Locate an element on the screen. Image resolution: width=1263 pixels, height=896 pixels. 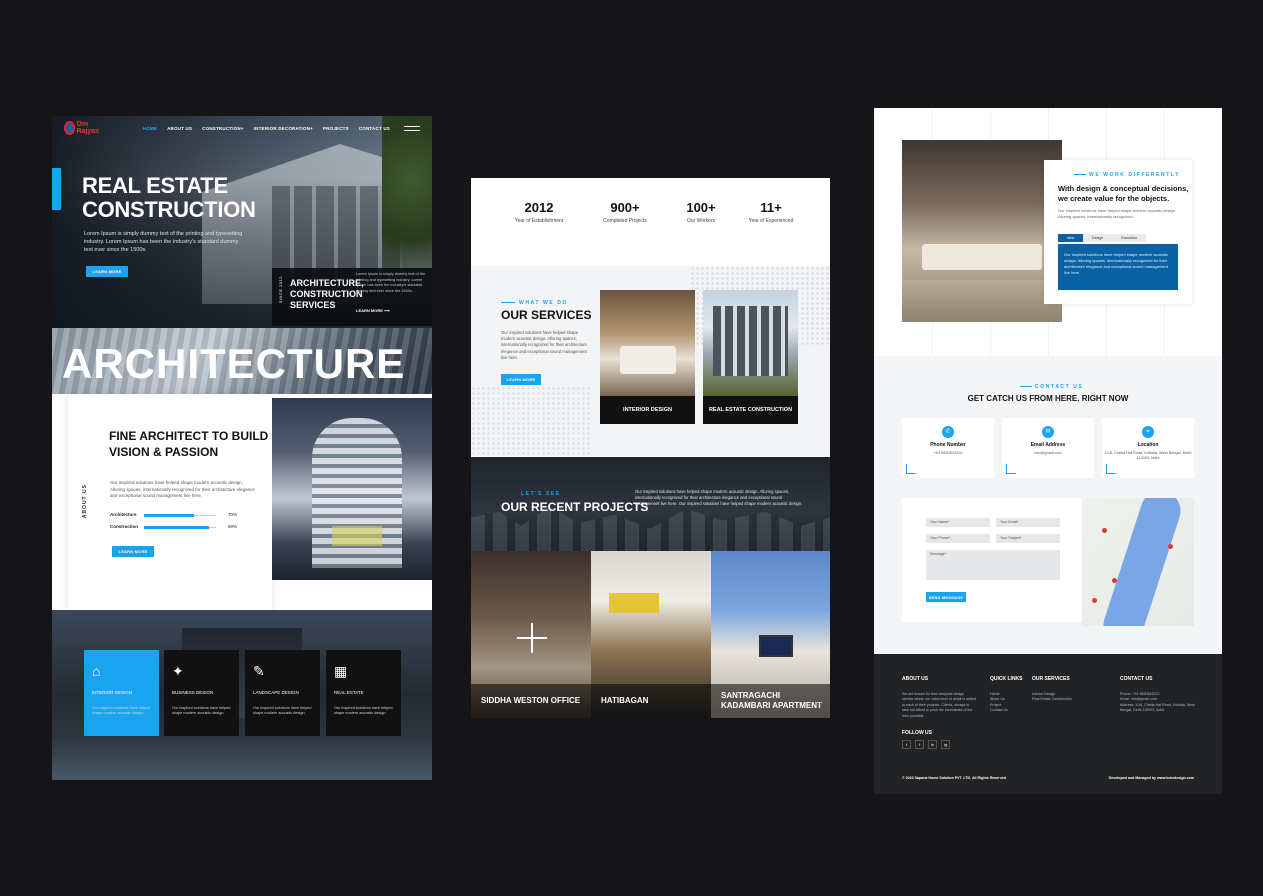
footer-links: Home About Us Project Contact Us is located at coordinates (1006, 703).